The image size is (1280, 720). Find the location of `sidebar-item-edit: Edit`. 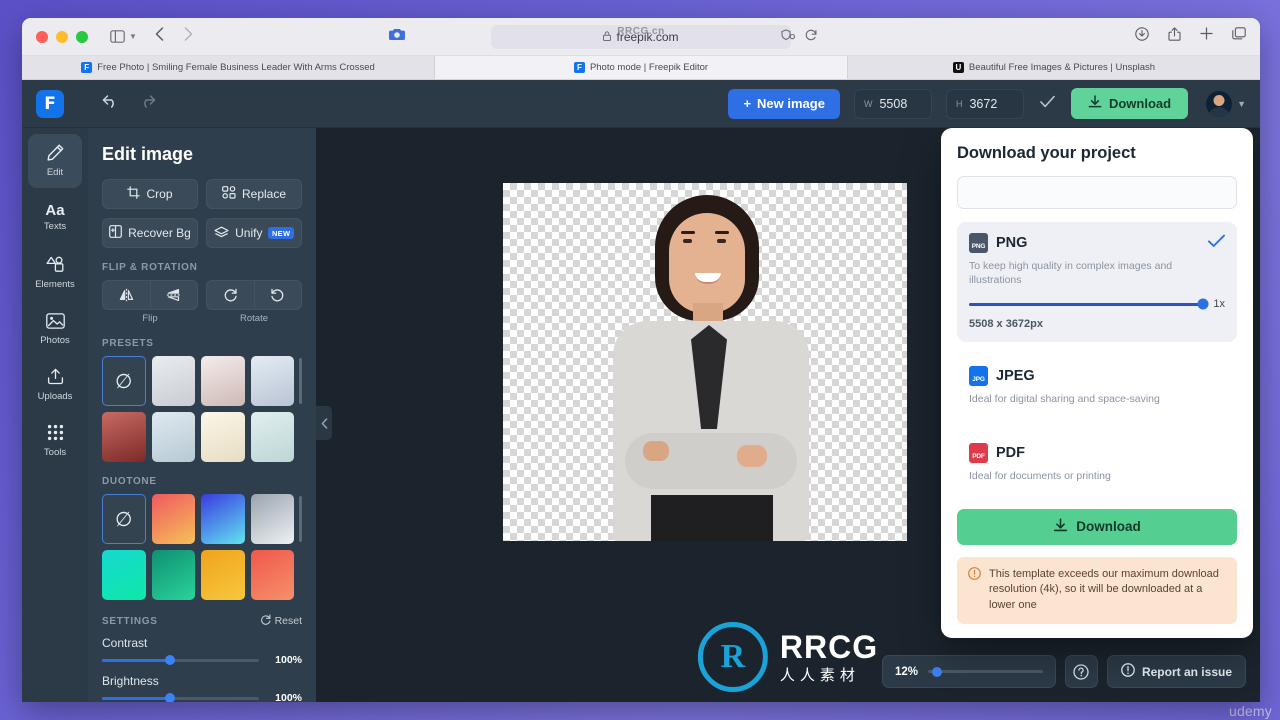

sidebar-item-edit: Edit is located at coordinates (55, 161).